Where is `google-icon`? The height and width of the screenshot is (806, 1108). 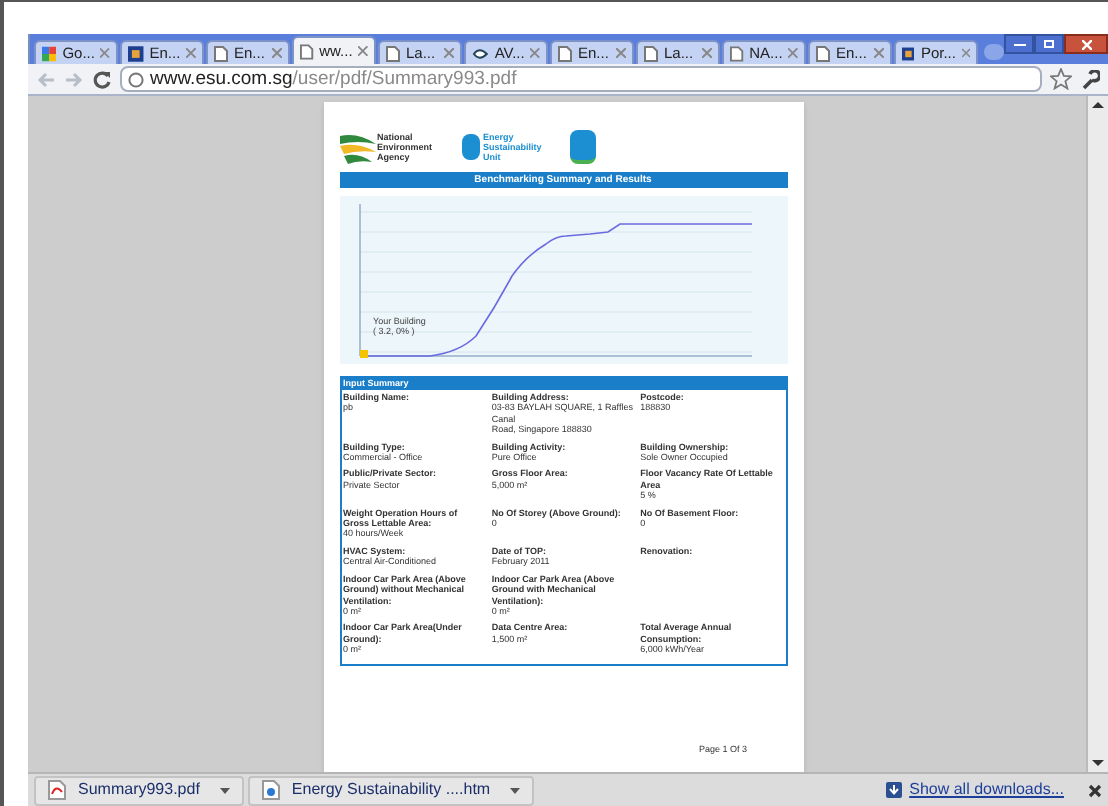 google-icon is located at coordinates (49, 53).